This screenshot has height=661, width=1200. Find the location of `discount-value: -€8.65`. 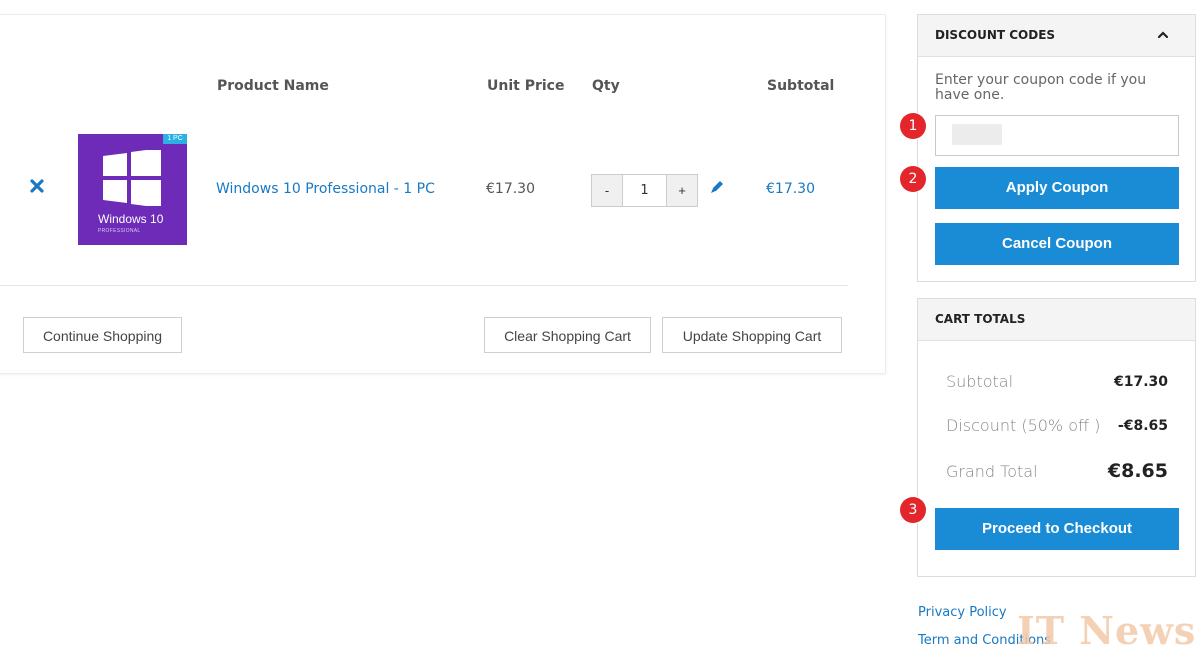

discount-value: -€8.65 is located at coordinates (1142, 426).